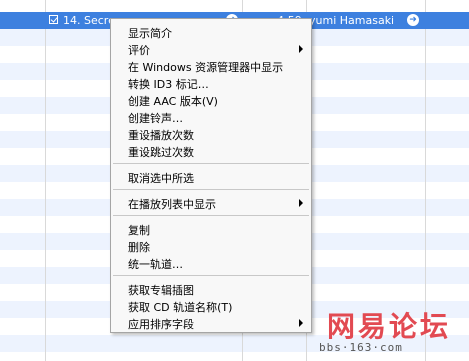  I want to click on menu-item-label: 在播放列表中显示, so click(172, 204).